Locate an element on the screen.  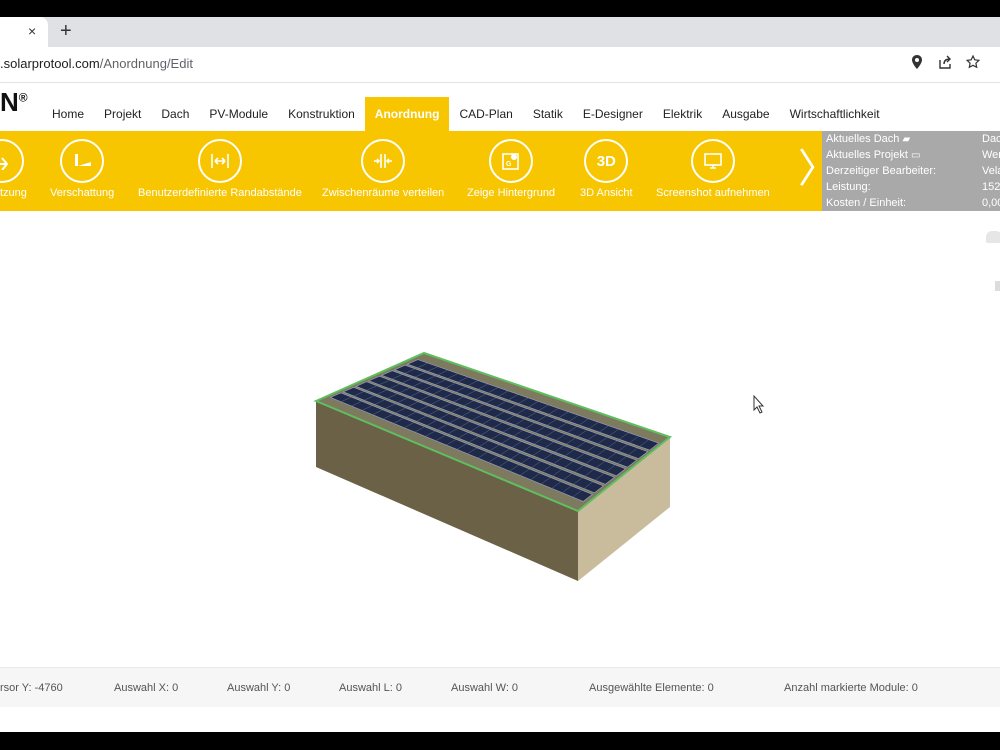
project-icon: ▭ is located at coordinates (916, 155).